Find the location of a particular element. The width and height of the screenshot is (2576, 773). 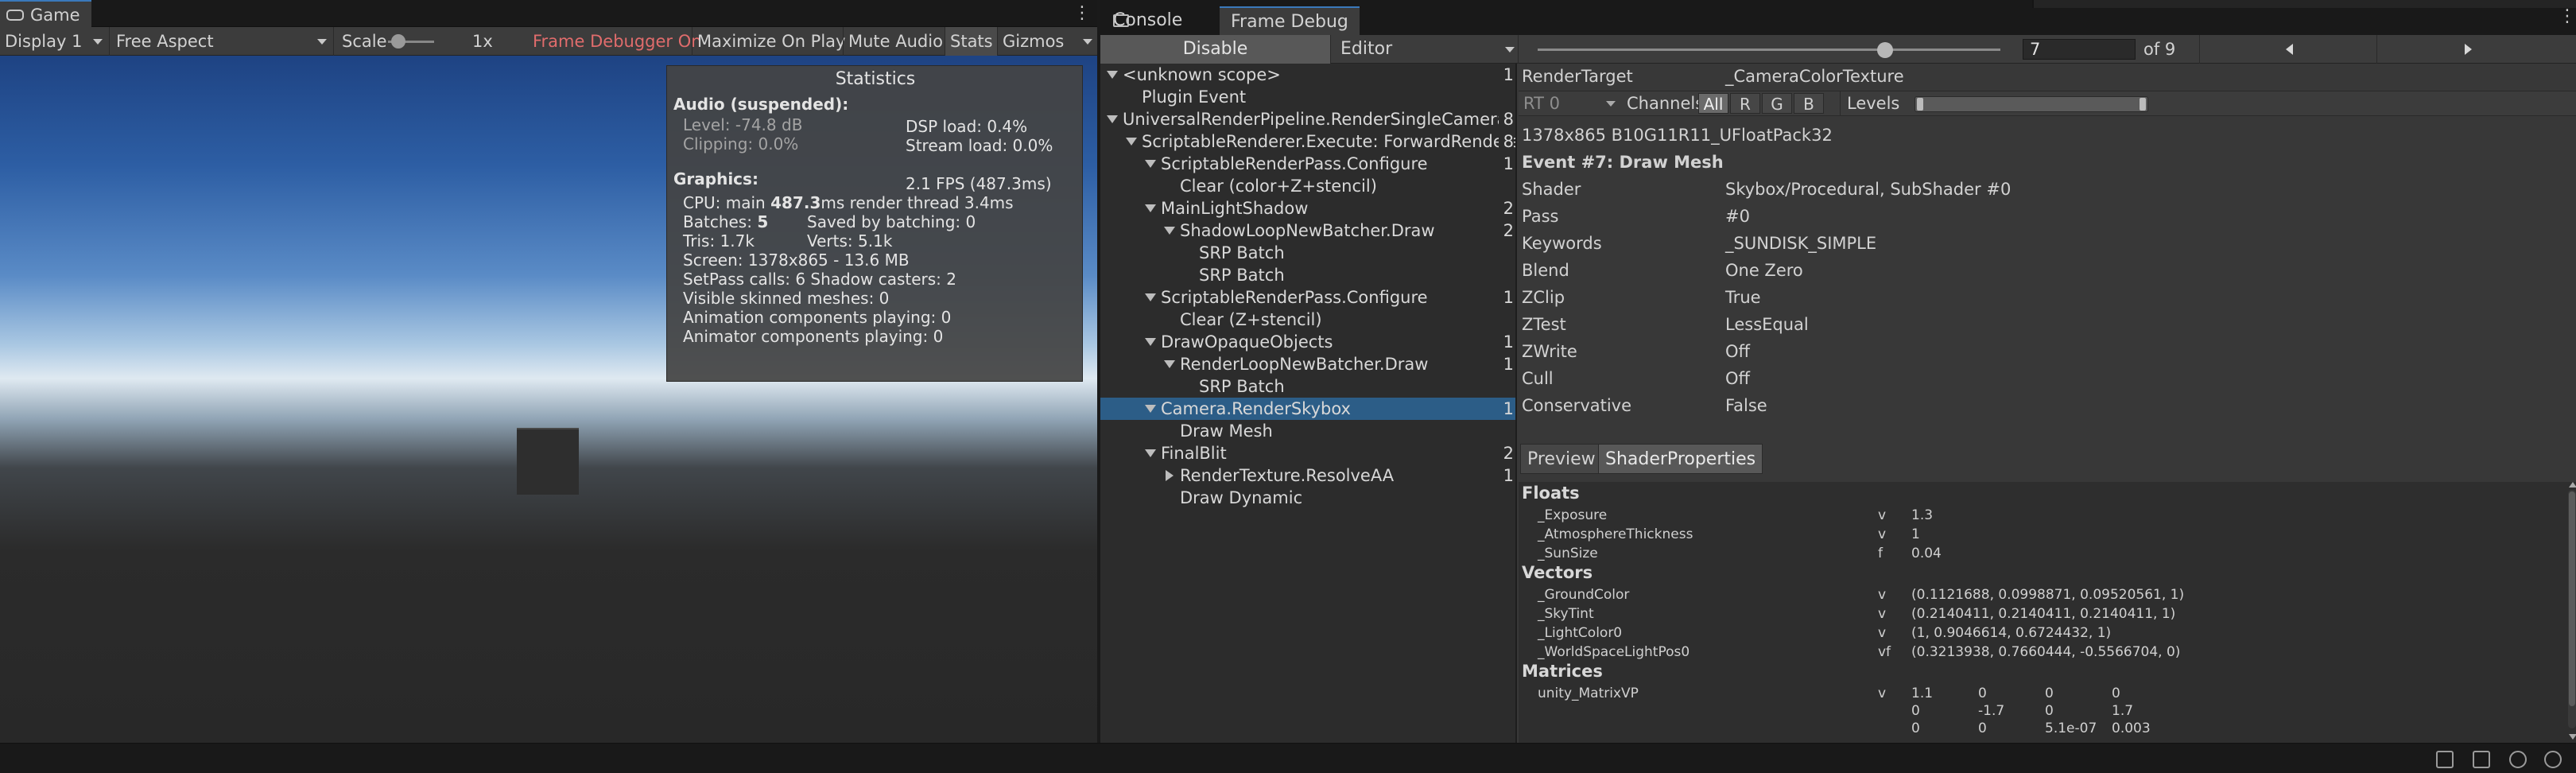

tree-row: FinalBlit 2 is located at coordinates (1307, 453).